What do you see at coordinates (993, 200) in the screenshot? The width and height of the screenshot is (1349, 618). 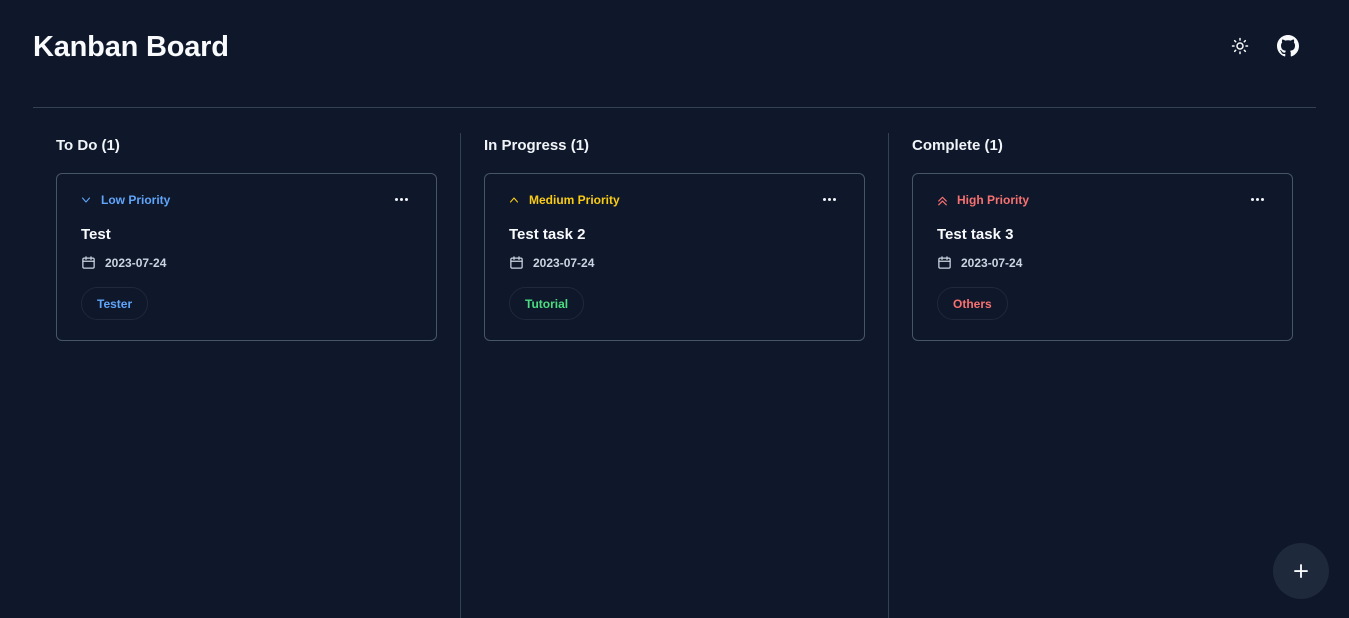 I see `priority-text: High Priority` at bounding box center [993, 200].